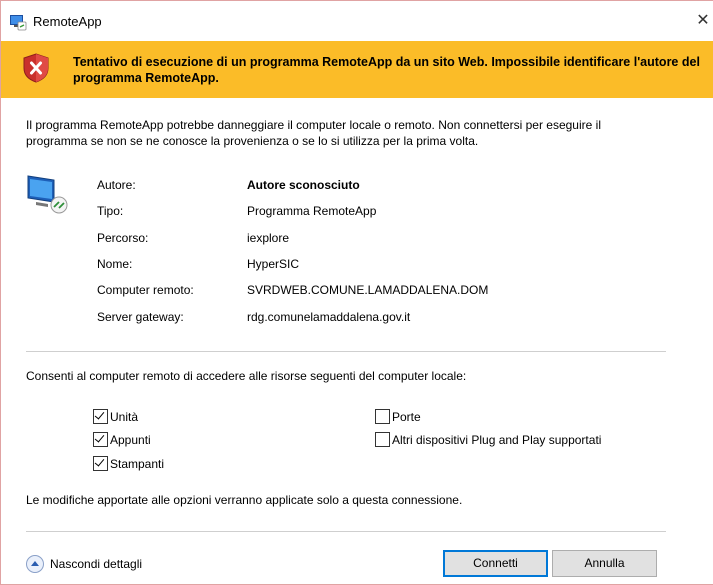 This screenshot has width=713, height=585. What do you see at coordinates (123, 238) in the screenshot?
I see `detail-label: Percorso:` at bounding box center [123, 238].